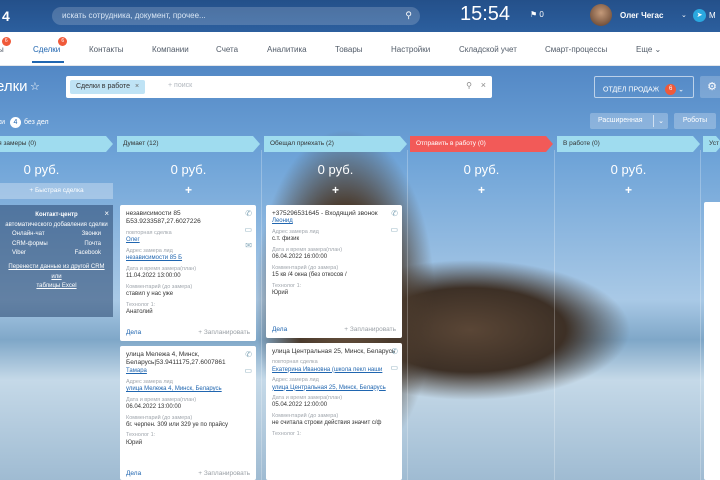 The height and width of the screenshot is (480, 720). Describe the element at coordinates (349, 49) in the screenshot. I see `menu-item-products: Товары` at that location.